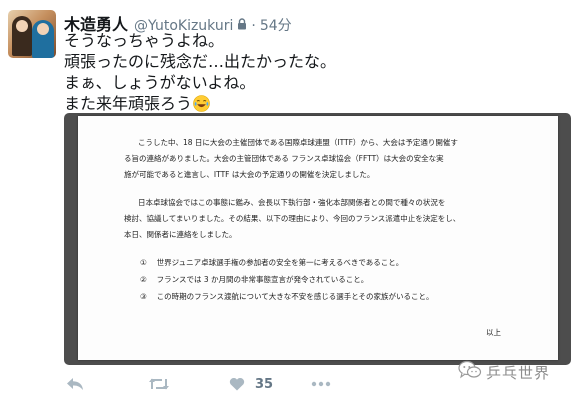 This screenshot has height=404, width=587. I want to click on more-icon, so click(321, 384).